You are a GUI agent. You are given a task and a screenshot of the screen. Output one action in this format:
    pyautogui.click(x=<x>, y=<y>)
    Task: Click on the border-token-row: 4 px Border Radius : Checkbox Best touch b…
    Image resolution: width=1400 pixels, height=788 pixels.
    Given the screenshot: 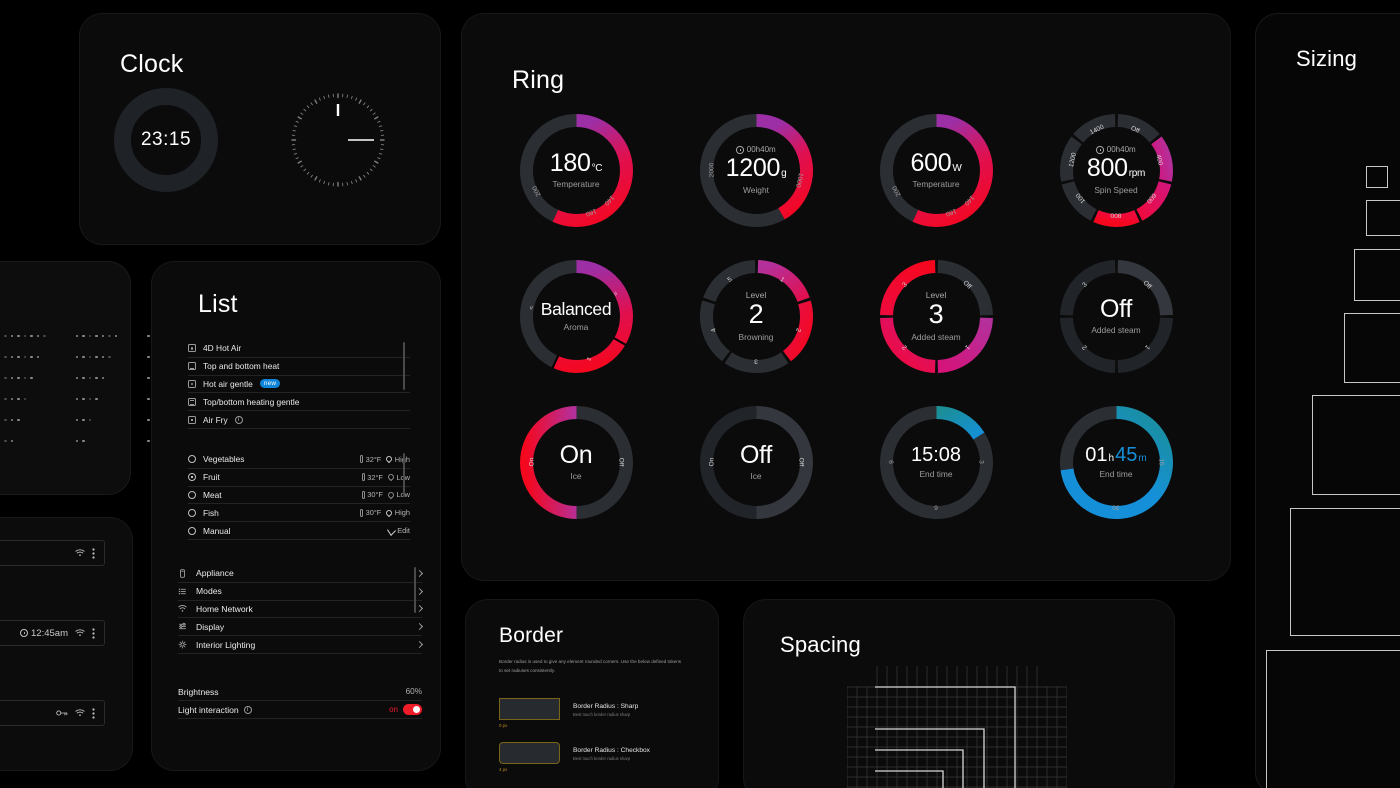 What is the action you would take?
    pyautogui.click(x=594, y=757)
    